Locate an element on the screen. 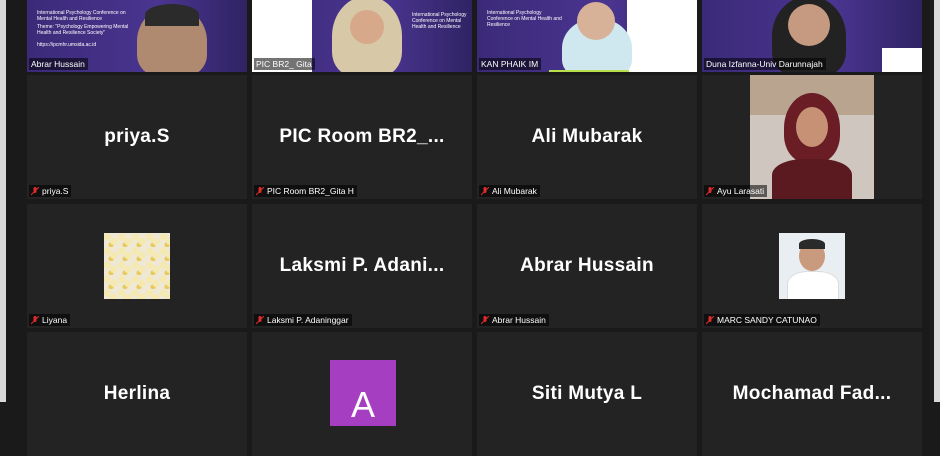  tile-ayu: Ayu Larasati is located at coordinates (812, 137).